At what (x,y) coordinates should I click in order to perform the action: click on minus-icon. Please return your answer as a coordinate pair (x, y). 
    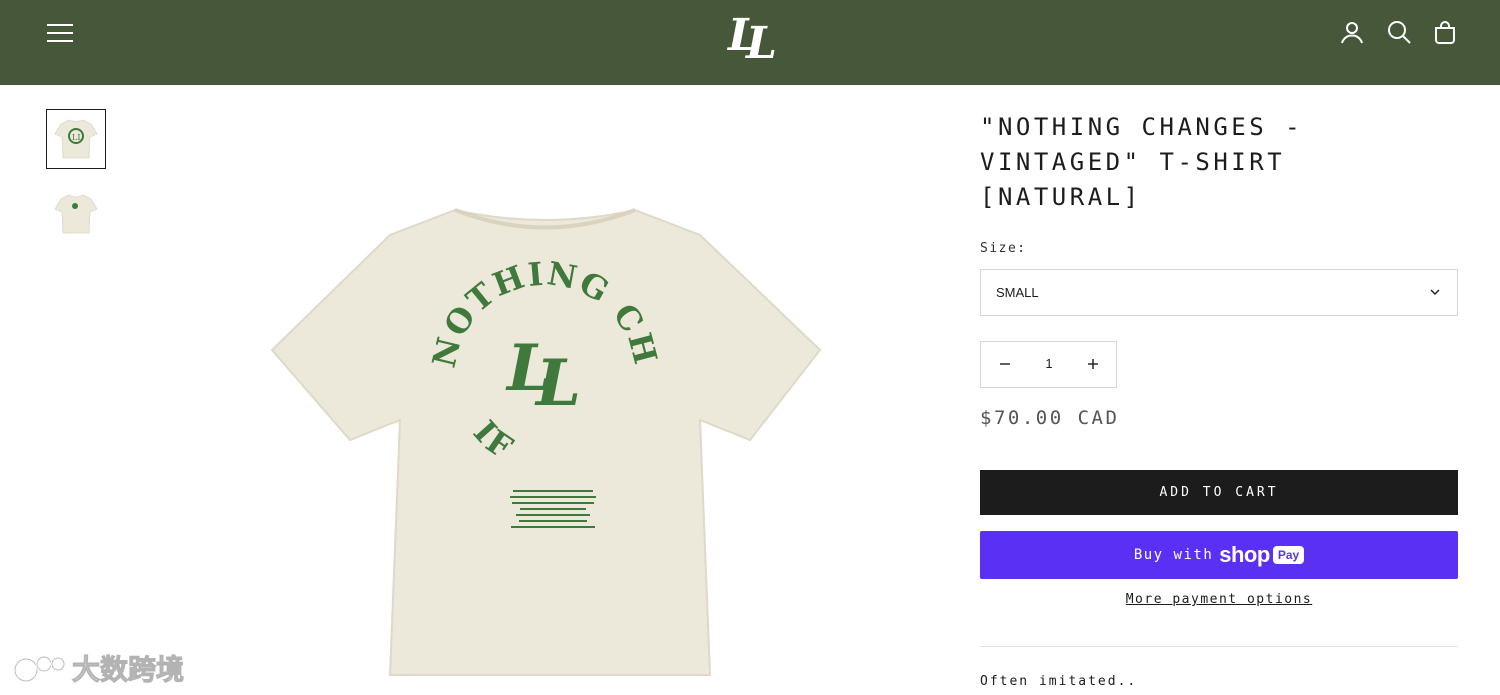
    Looking at the image, I should click on (1005, 364).